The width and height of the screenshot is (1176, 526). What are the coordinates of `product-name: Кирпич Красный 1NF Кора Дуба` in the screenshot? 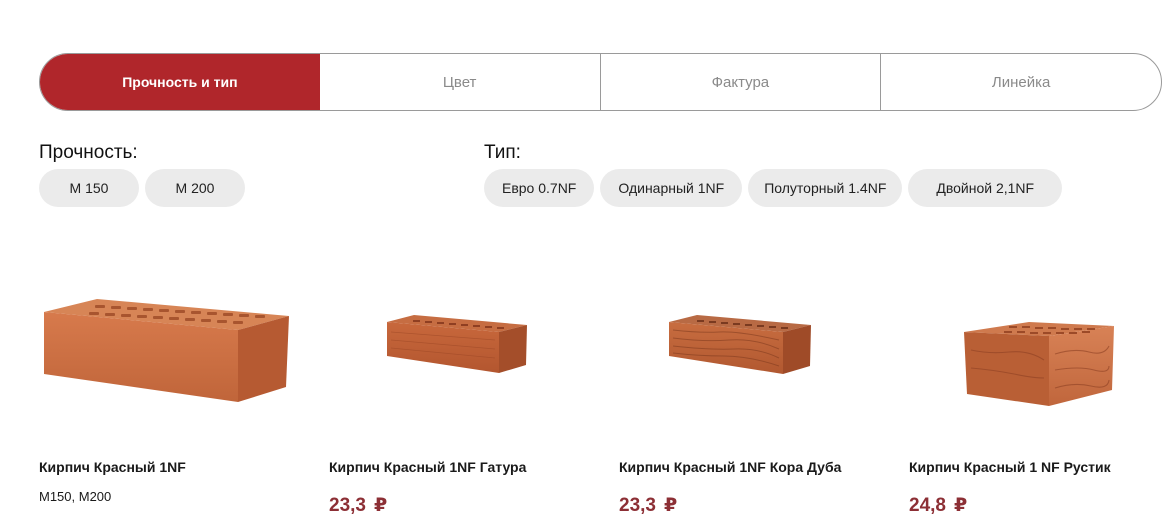 It's located at (730, 467).